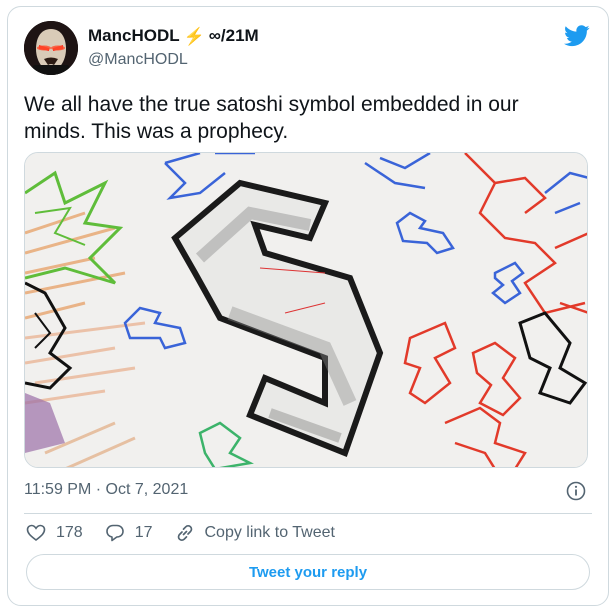  Describe the element at coordinates (184, 533) in the screenshot. I see `link-icon` at that location.